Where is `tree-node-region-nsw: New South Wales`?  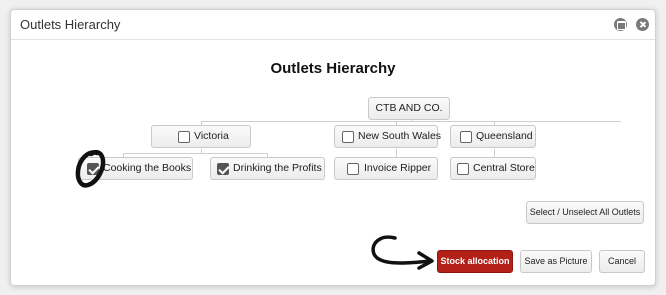 tree-node-region-nsw: New South Wales is located at coordinates (388, 136).